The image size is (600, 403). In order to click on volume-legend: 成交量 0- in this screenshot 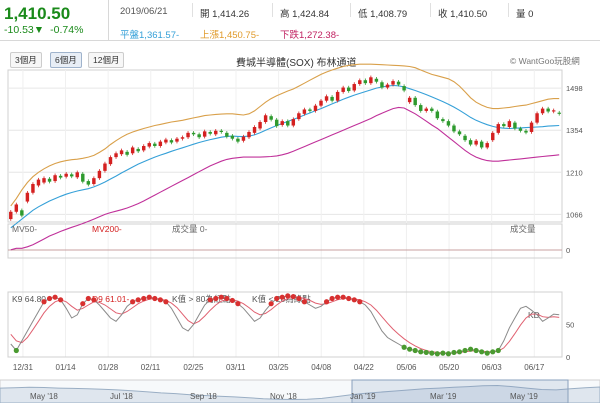, I will do `click(190, 229)`.